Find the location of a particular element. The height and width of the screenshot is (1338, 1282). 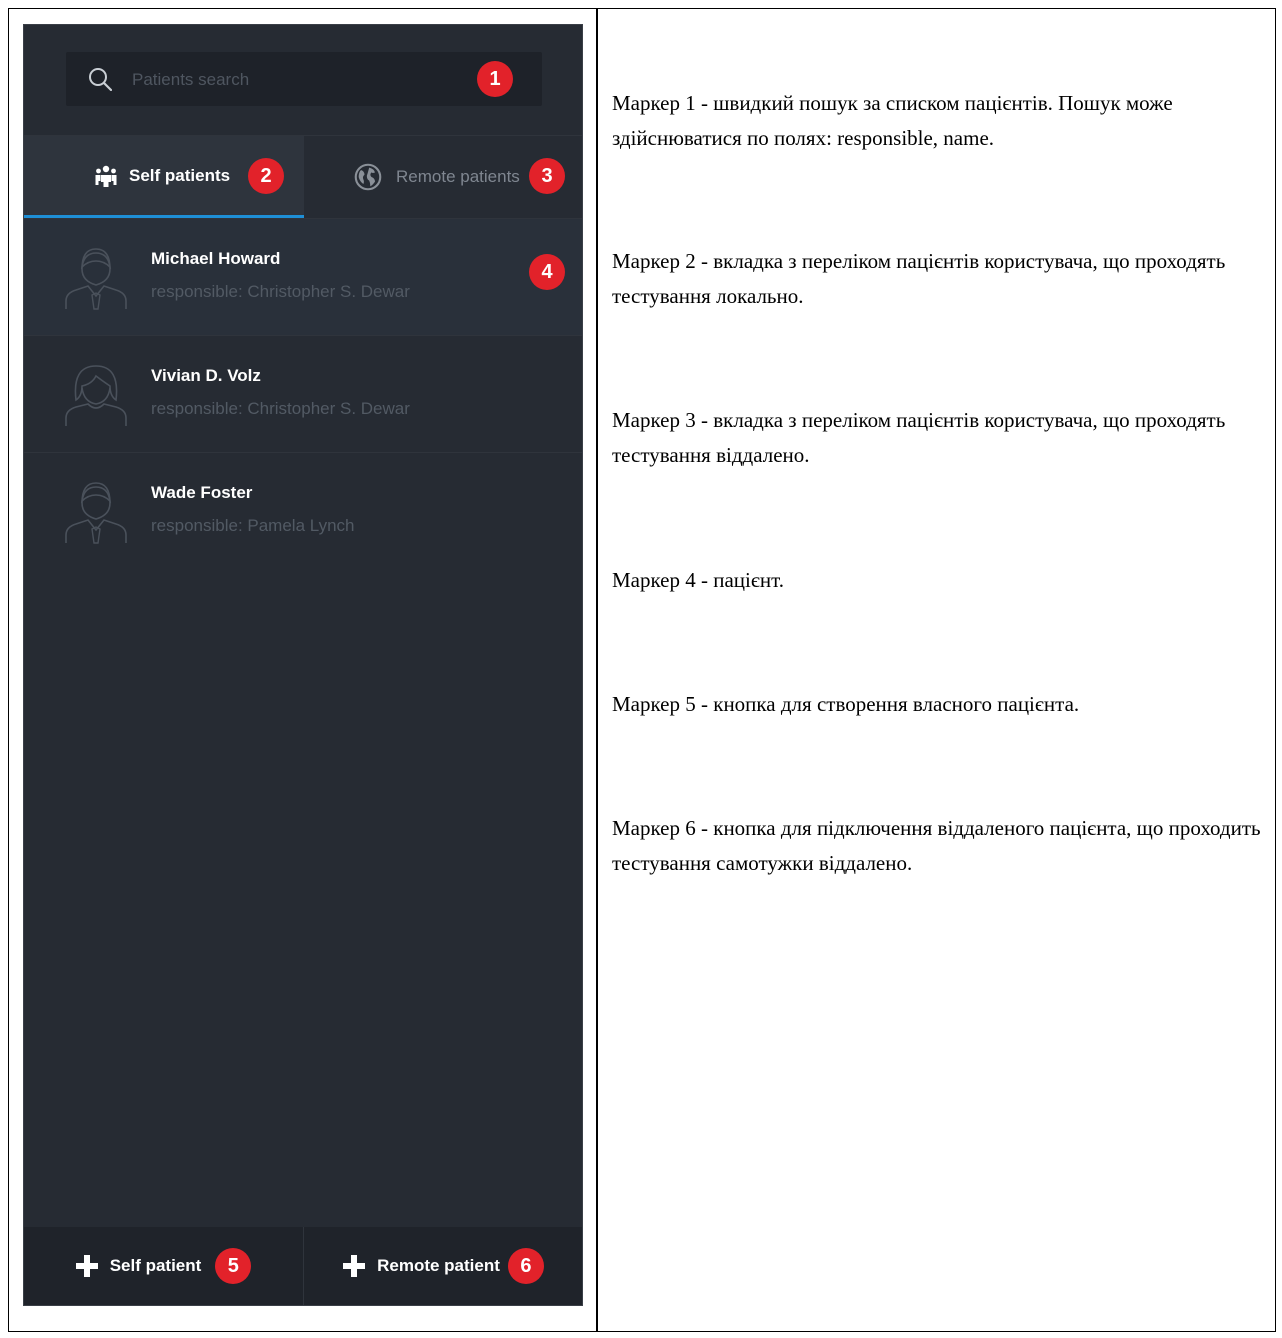

add-remote-patient-label: Remote patient is located at coordinates (438, 1265).